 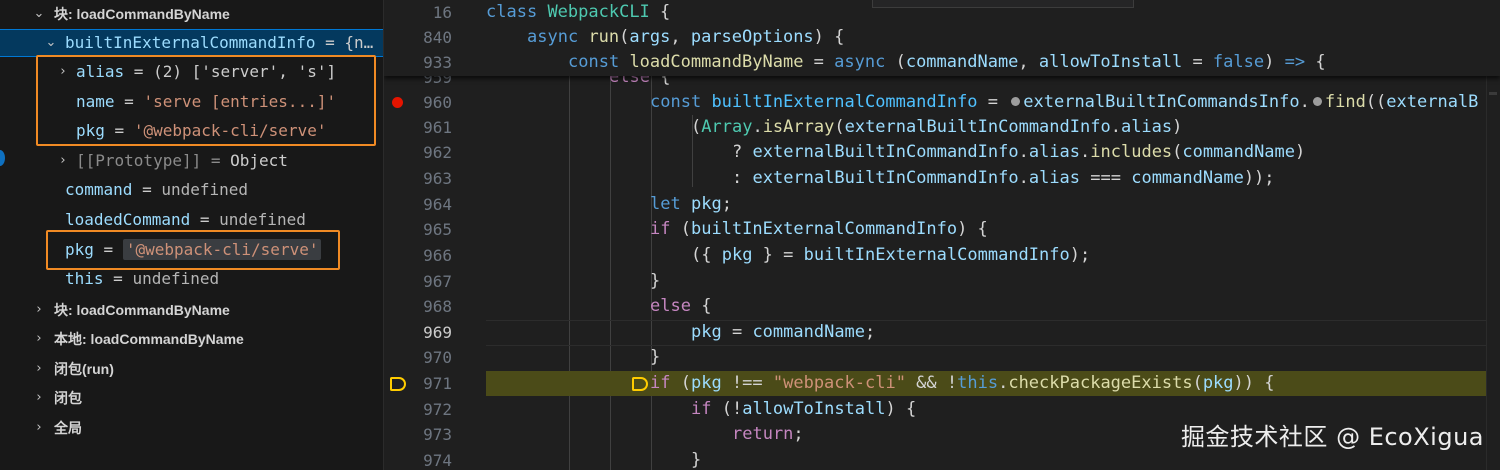 What do you see at coordinates (437, 102) in the screenshot?
I see `line-number: 960` at bounding box center [437, 102].